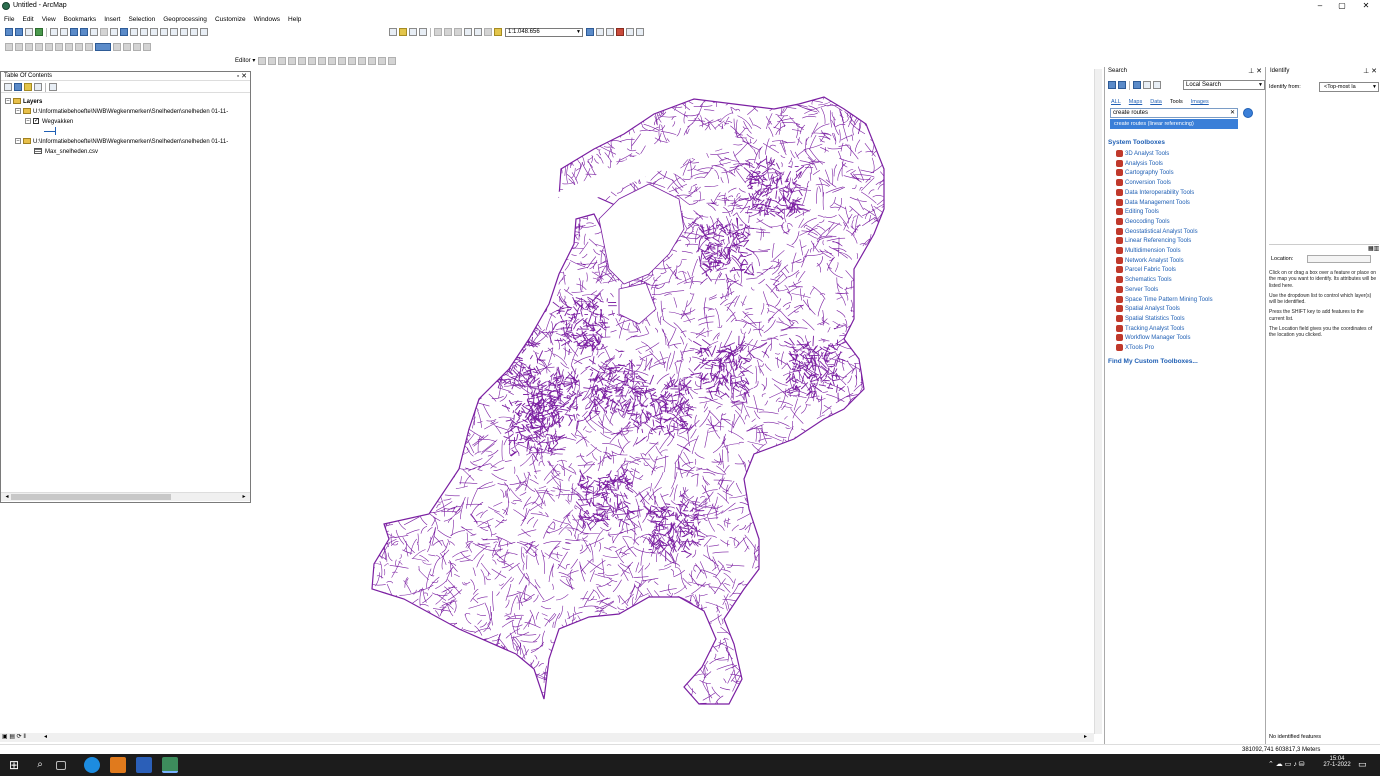 The image size is (1380, 776). What do you see at coordinates (458, 32) in the screenshot?
I see `paste-icon` at bounding box center [458, 32].